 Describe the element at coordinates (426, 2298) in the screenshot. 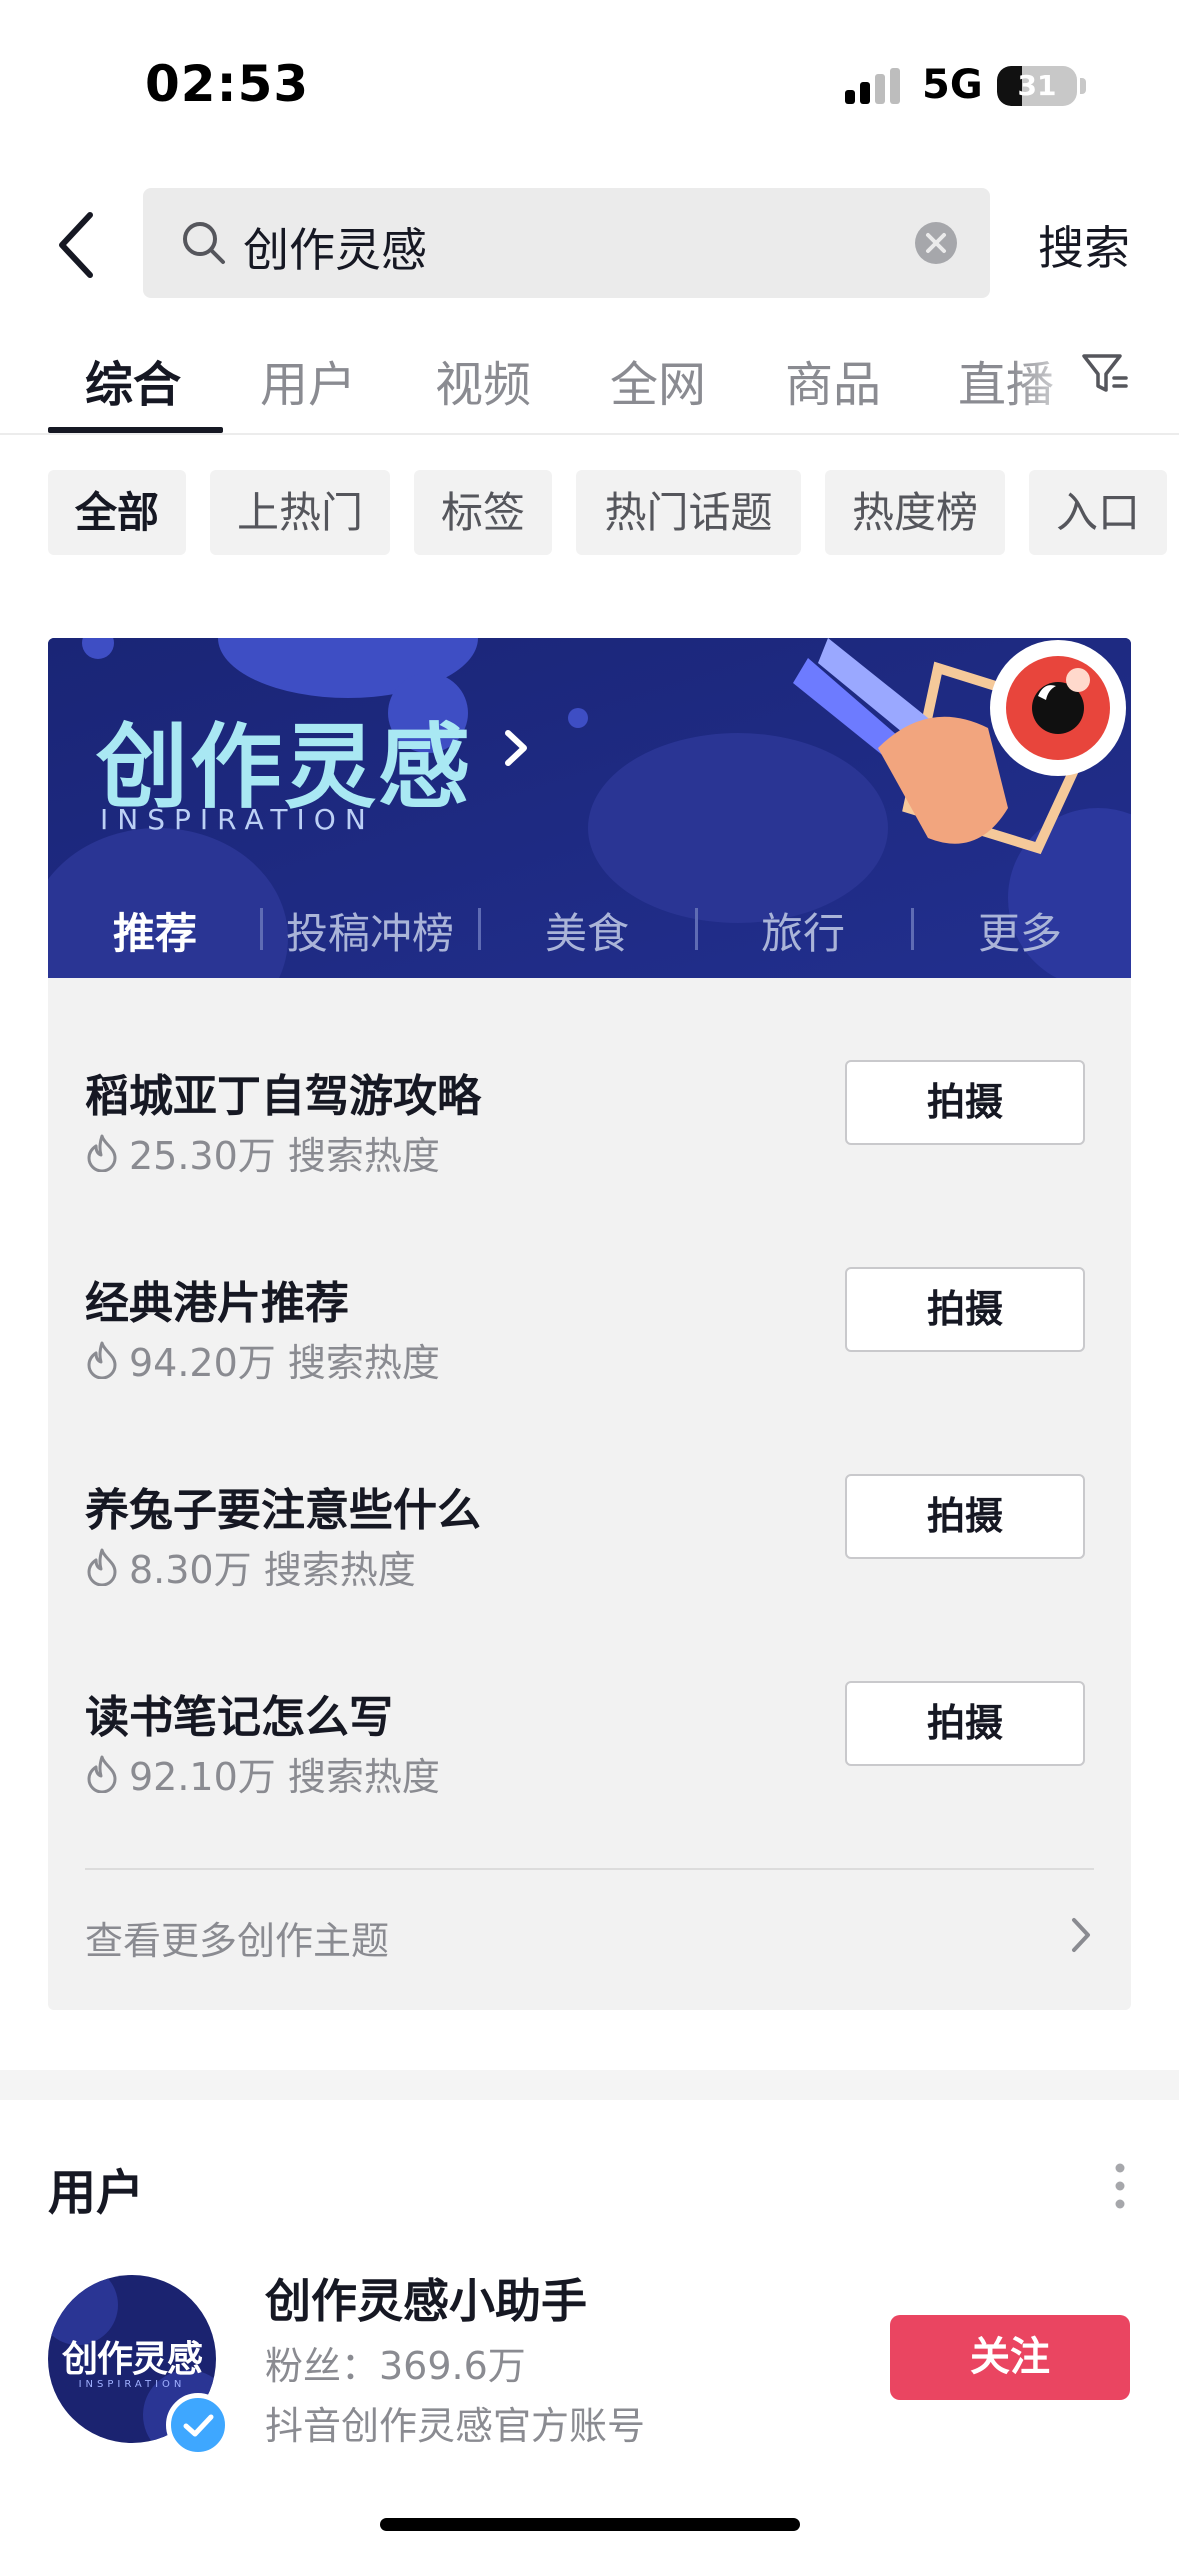

I see `user-name: 创作灵感小助手` at that location.